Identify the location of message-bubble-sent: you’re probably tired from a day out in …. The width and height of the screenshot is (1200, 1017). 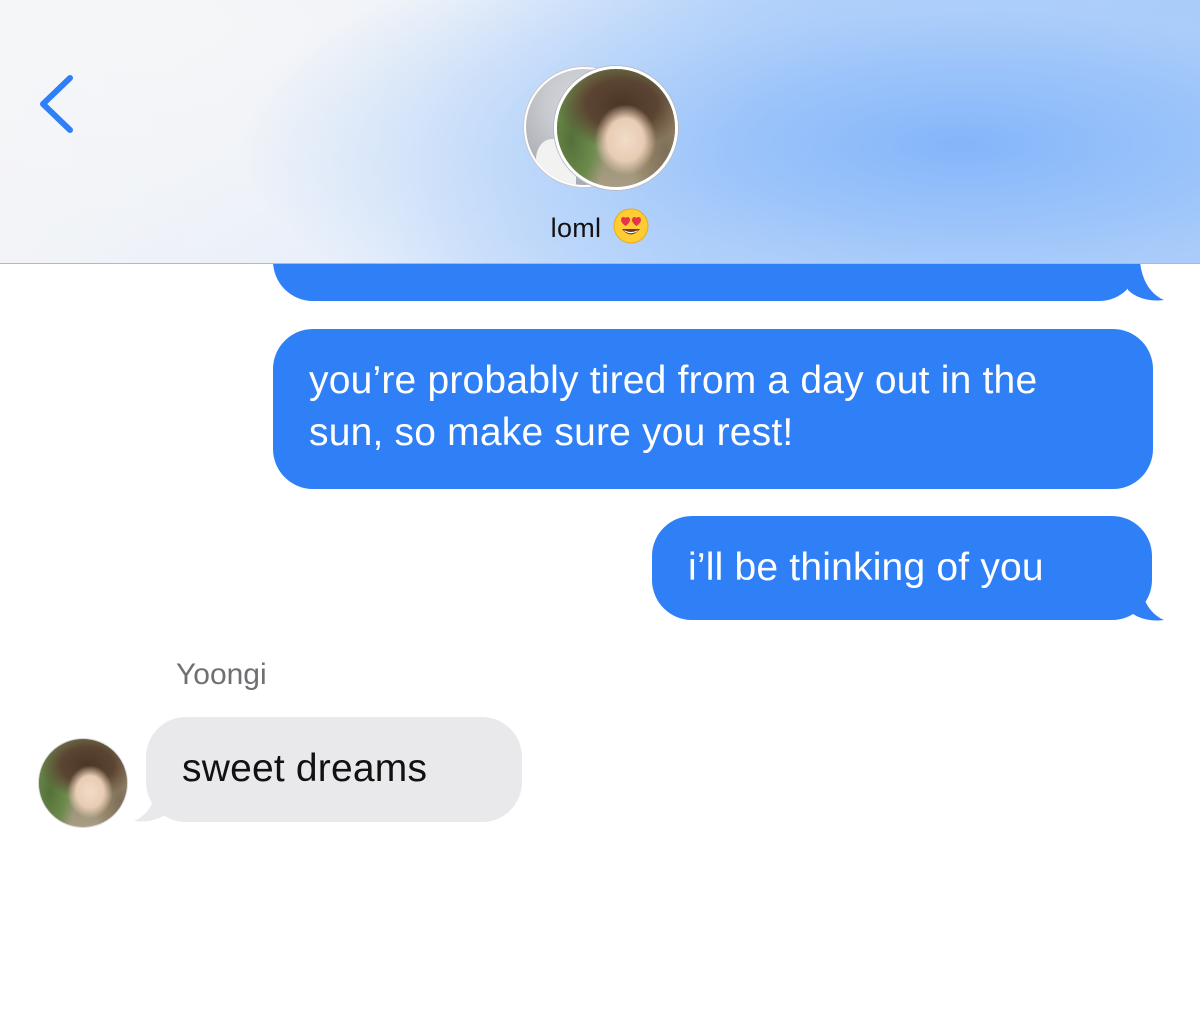
(713, 409).